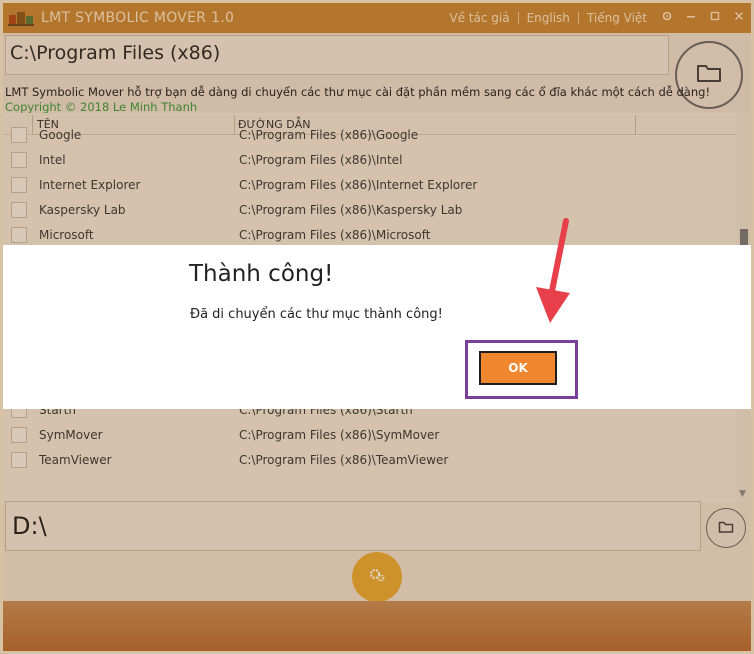 This screenshot has height=654, width=754. Describe the element at coordinates (316, 314) in the screenshot. I see `dialog-message: Đã di chuyển các thư mục thành công!` at that location.